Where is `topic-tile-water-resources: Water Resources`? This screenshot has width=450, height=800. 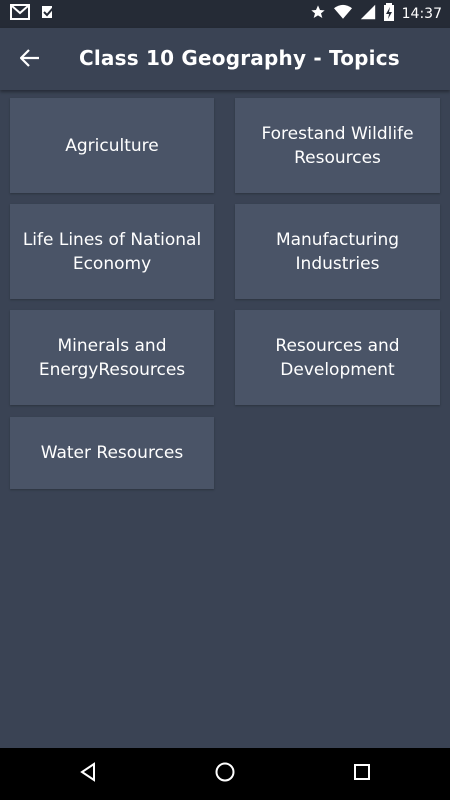
topic-tile-water-resources: Water Resources is located at coordinates (112, 453).